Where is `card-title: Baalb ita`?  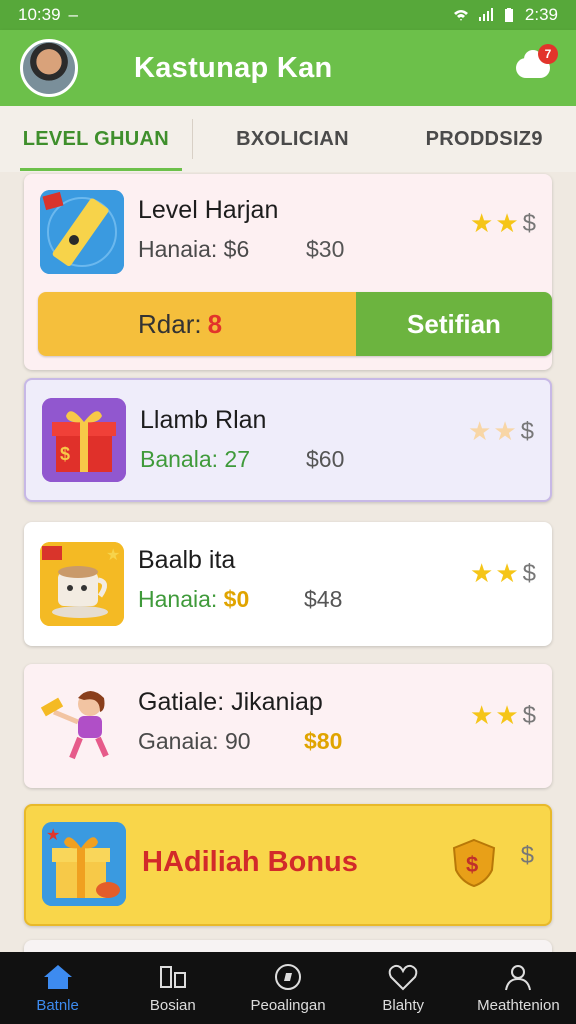
card-title: Baalb ita is located at coordinates (187, 560).